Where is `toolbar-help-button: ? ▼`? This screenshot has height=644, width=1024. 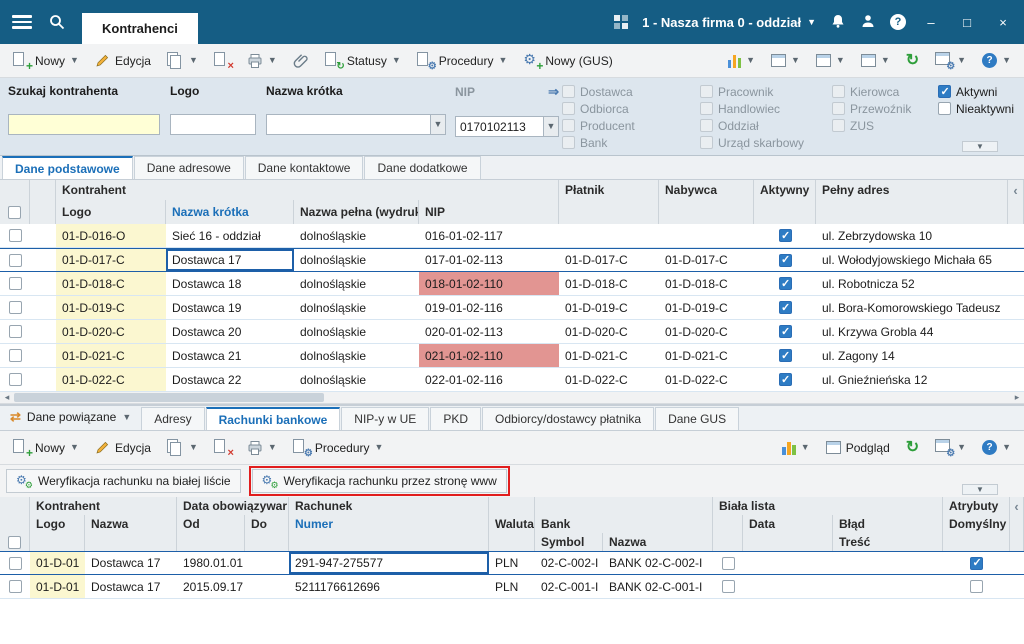
toolbar-help-button: ? ▼ is located at coordinates (996, 448).